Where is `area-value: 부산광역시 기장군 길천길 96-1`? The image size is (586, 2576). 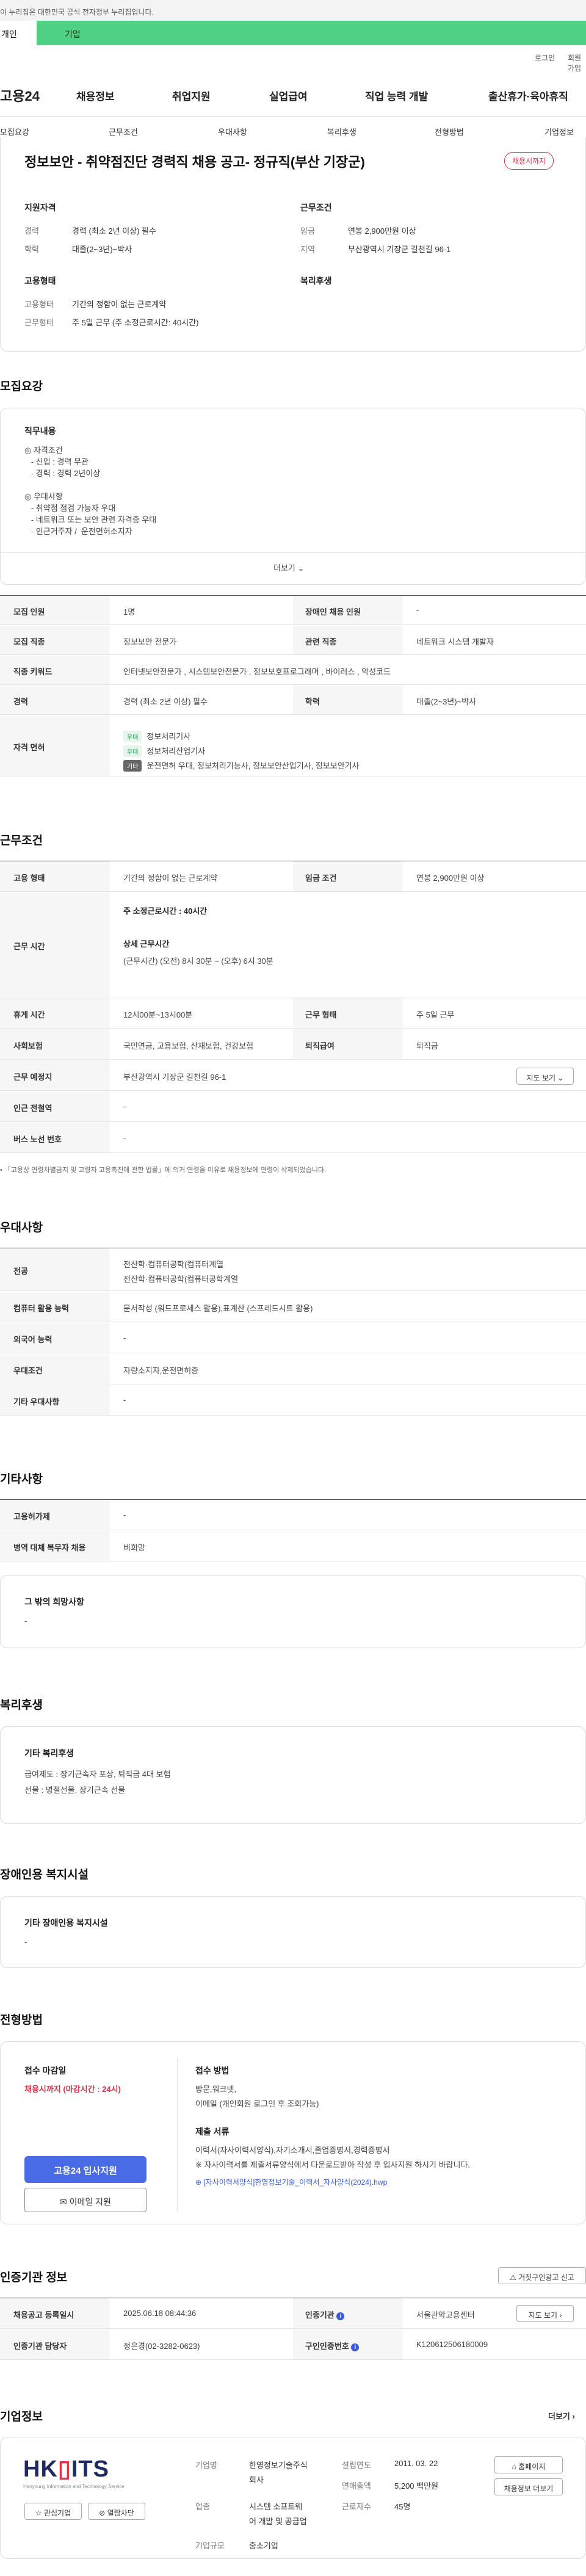 area-value: 부산광역시 기장군 길천길 96-1 is located at coordinates (400, 249).